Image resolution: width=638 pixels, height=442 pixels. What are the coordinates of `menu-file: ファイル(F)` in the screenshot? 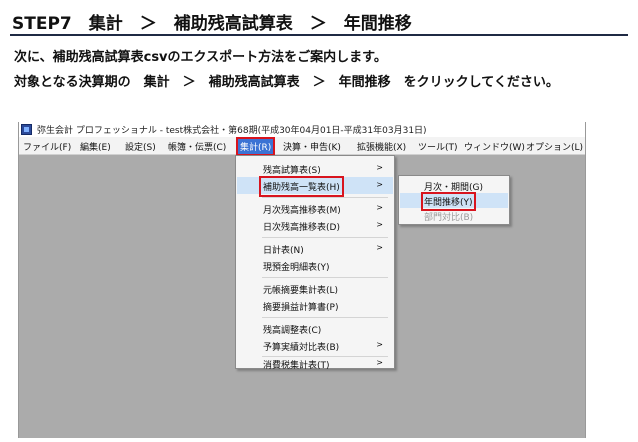 It's located at (47, 146).